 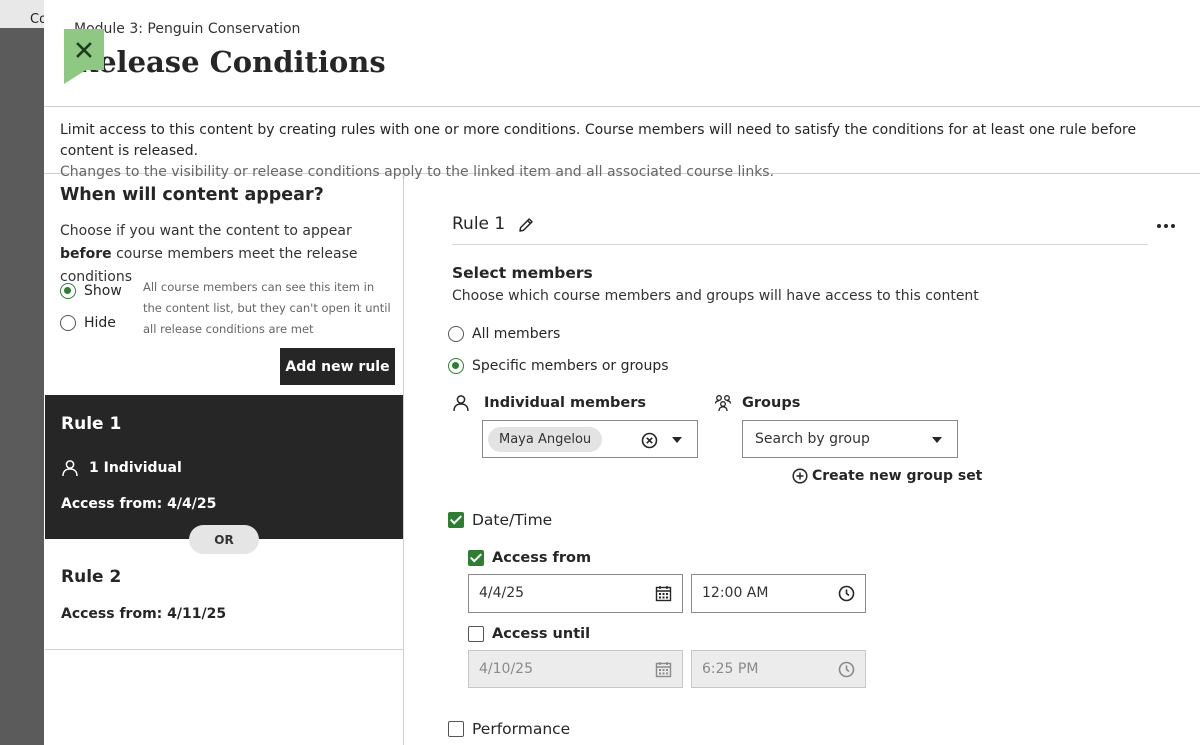 I want to click on more-options-icon, so click(x=1166, y=226).